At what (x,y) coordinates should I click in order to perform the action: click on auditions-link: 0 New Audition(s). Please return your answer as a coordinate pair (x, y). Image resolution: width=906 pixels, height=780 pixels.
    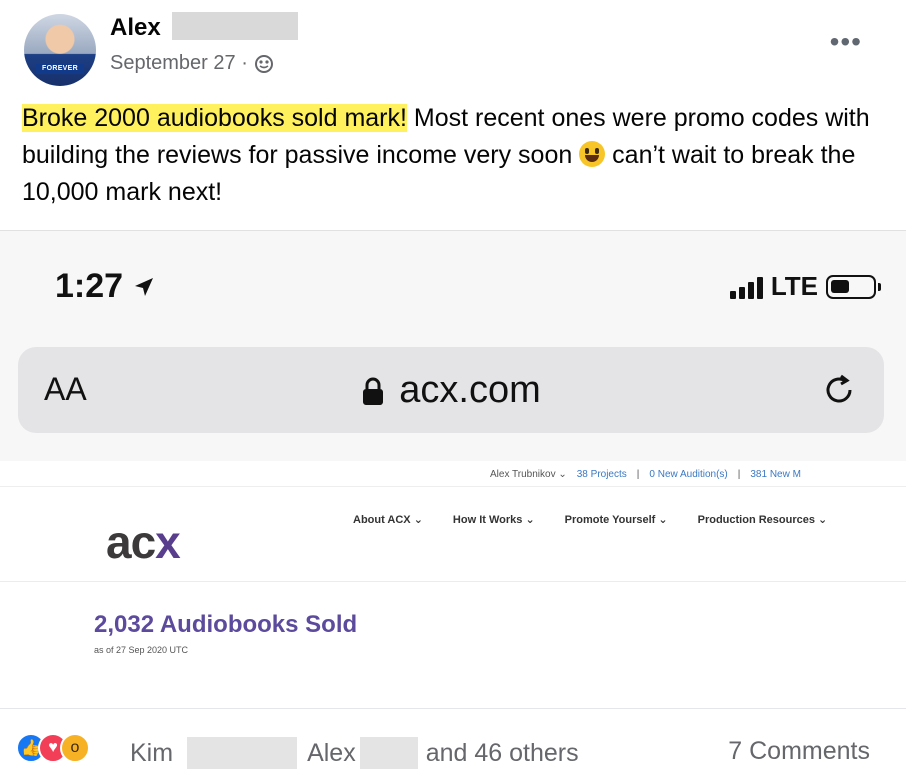
    Looking at the image, I should click on (688, 474).